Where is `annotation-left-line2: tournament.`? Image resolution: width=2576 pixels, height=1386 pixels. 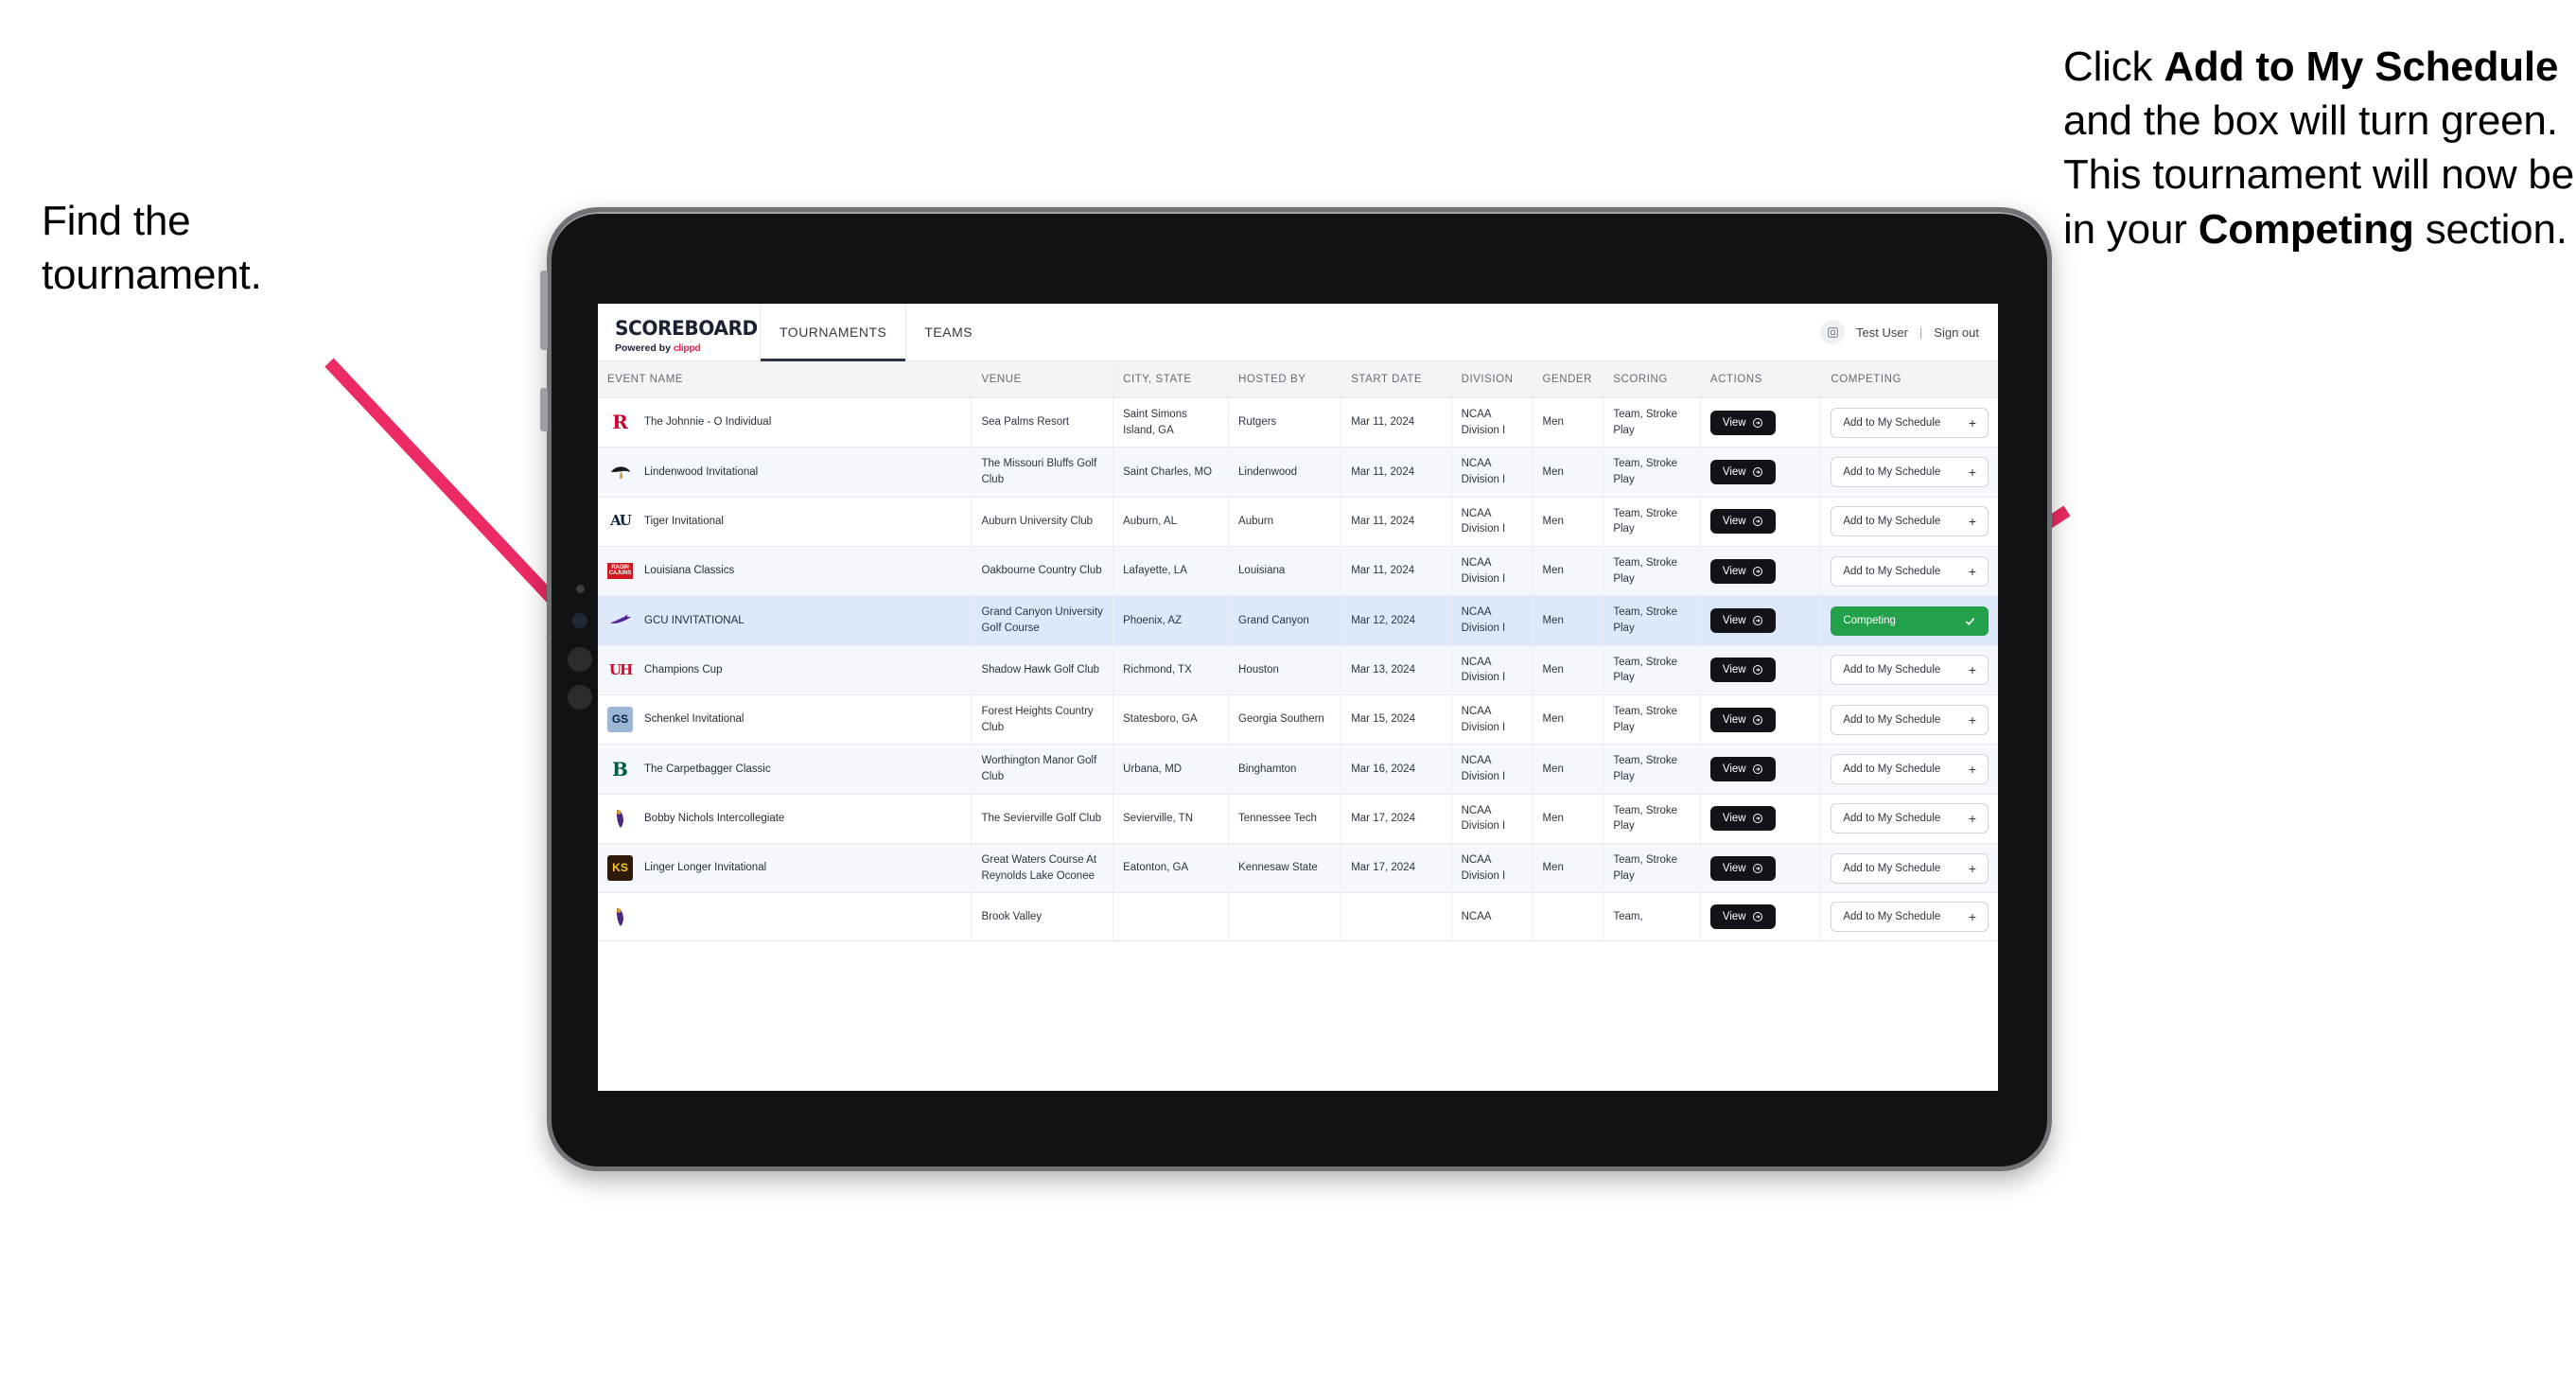 annotation-left-line2: tournament. is located at coordinates (152, 275).